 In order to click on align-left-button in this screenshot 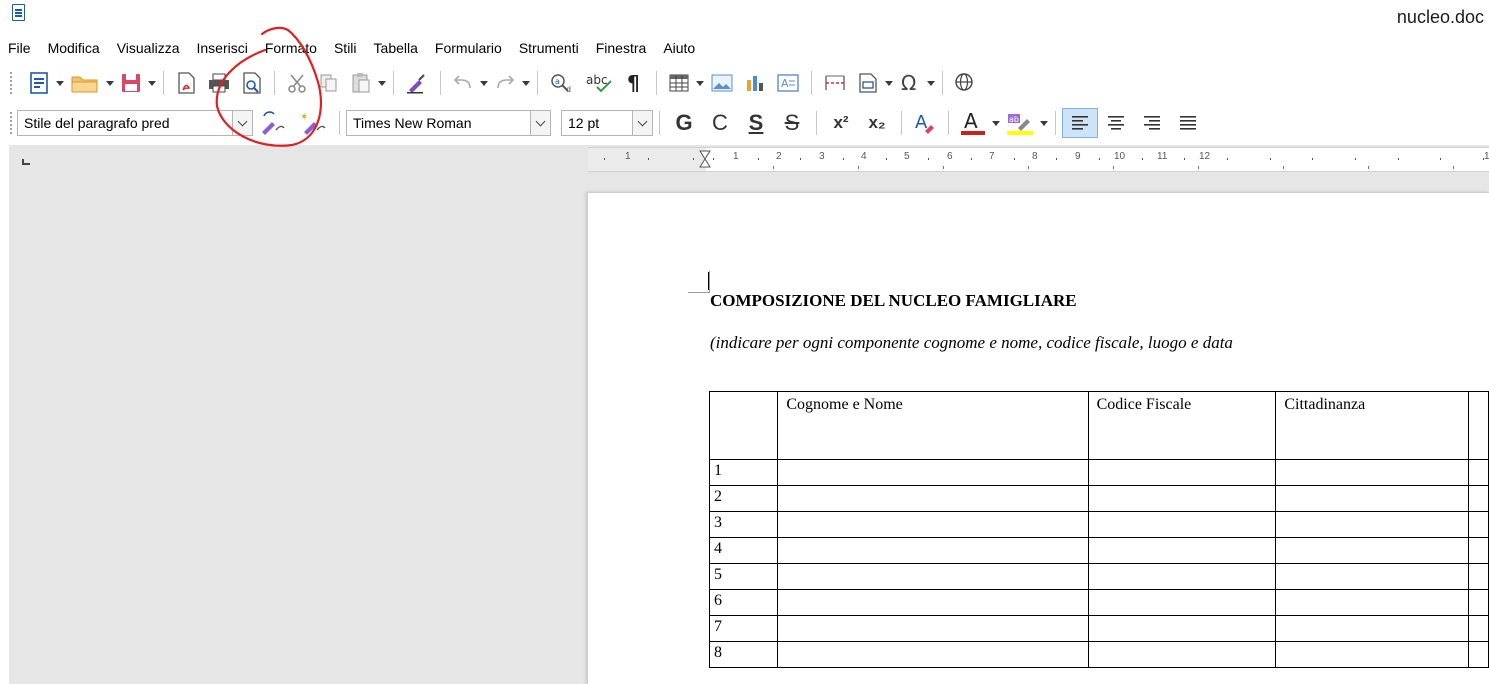, I will do `click(1080, 123)`.